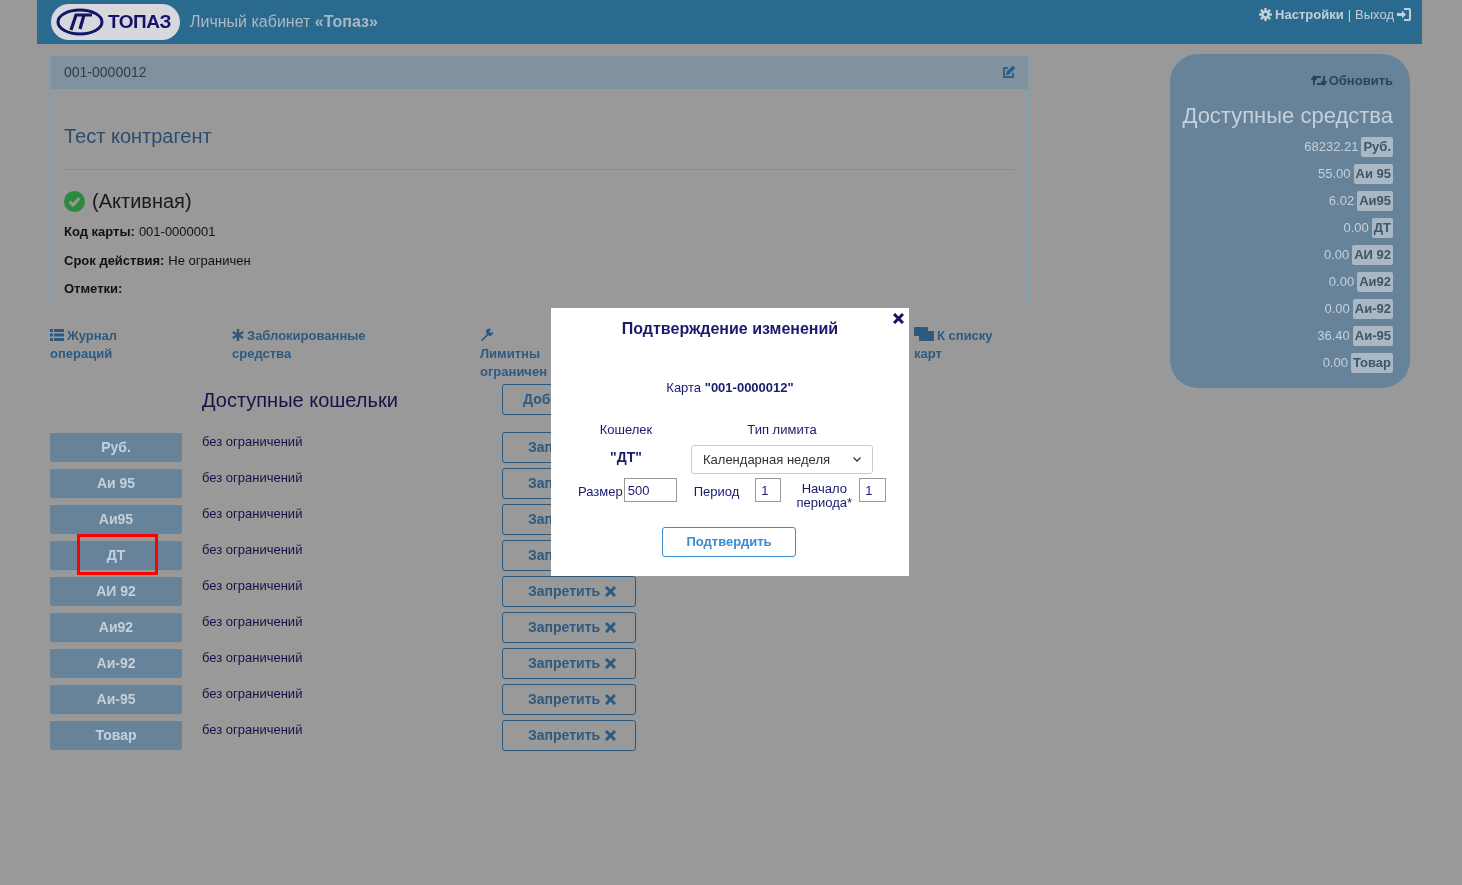 The width and height of the screenshot is (1462, 885). What do you see at coordinates (959, 345) in the screenshot?
I see `nav-link: К списку карт` at bounding box center [959, 345].